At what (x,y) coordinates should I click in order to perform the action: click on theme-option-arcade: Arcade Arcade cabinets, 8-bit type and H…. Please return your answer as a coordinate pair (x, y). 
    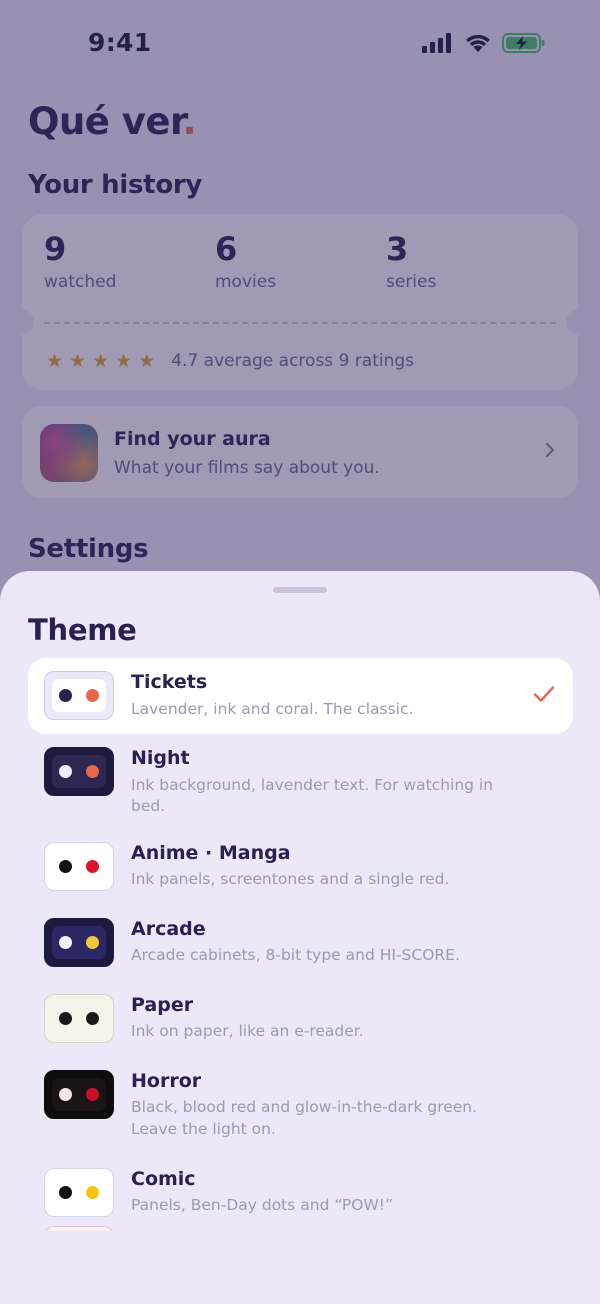
    Looking at the image, I should click on (300, 943).